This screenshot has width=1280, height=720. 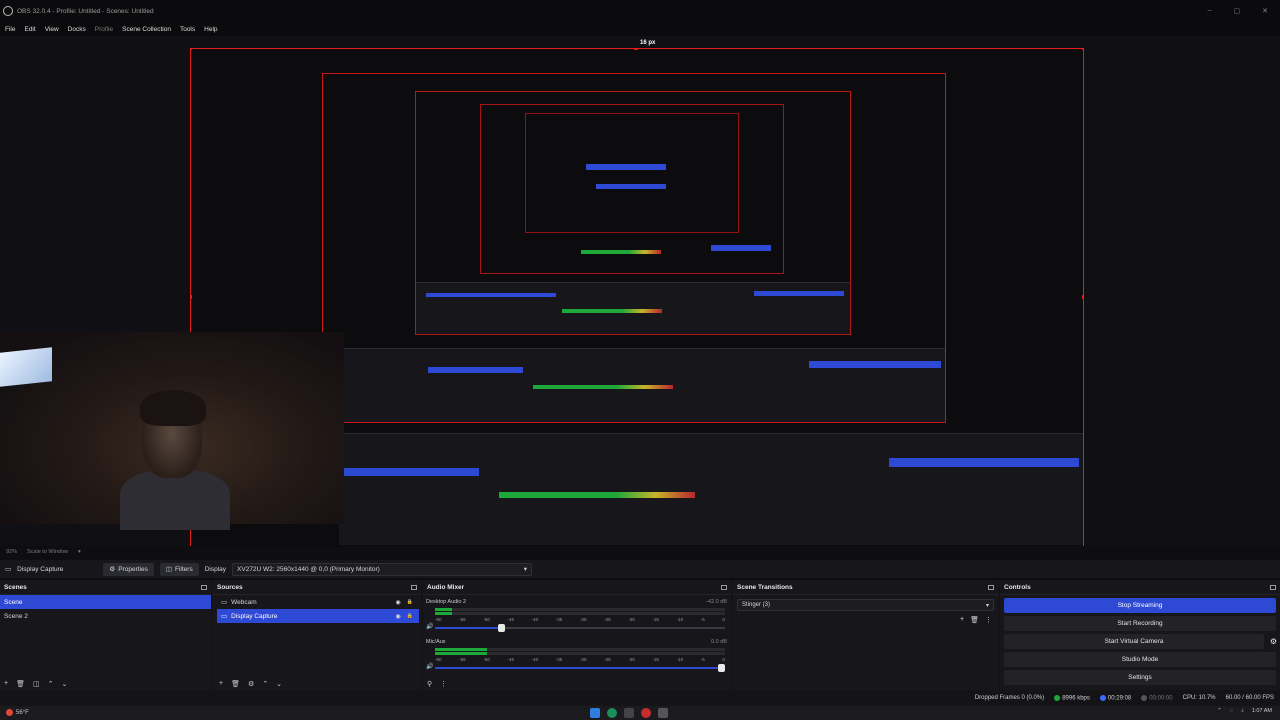 I want to click on webcam-source, so click(x=172, y=431).